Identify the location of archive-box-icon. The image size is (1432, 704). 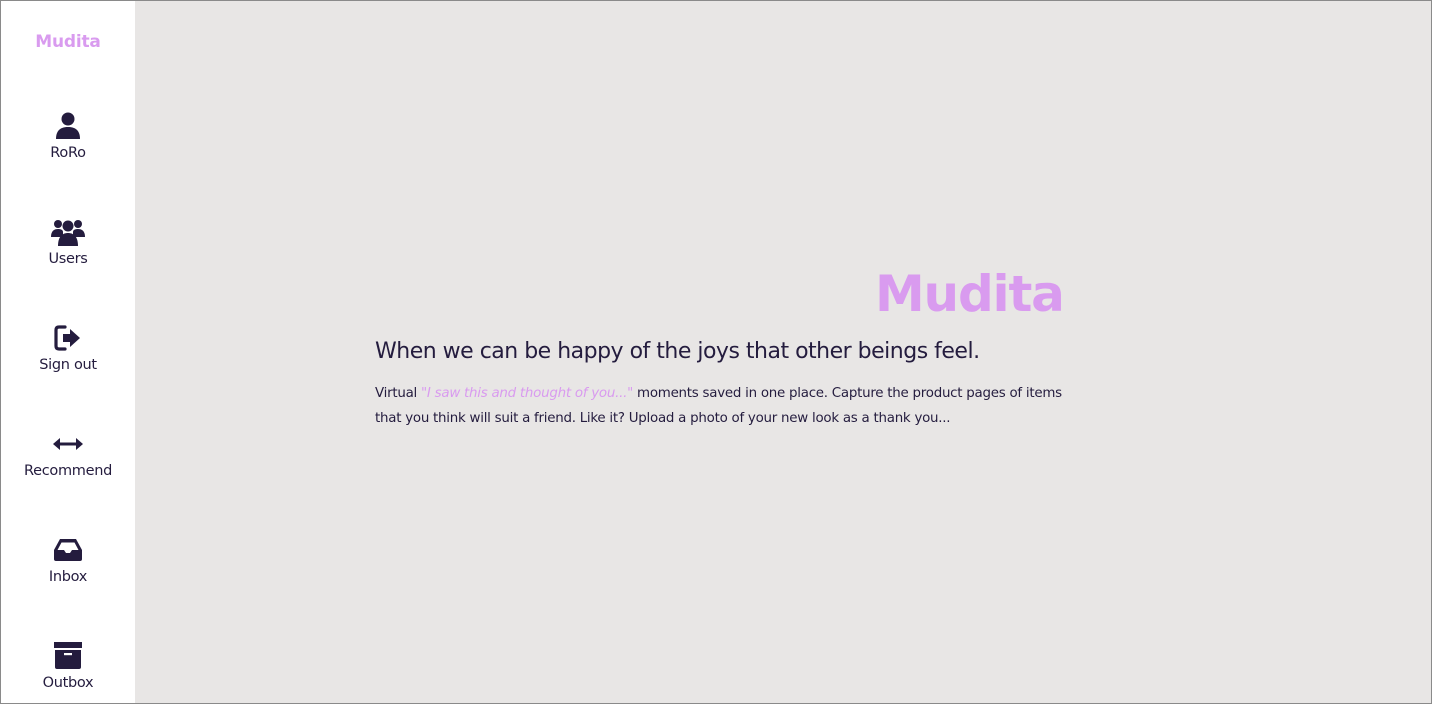
(68, 656).